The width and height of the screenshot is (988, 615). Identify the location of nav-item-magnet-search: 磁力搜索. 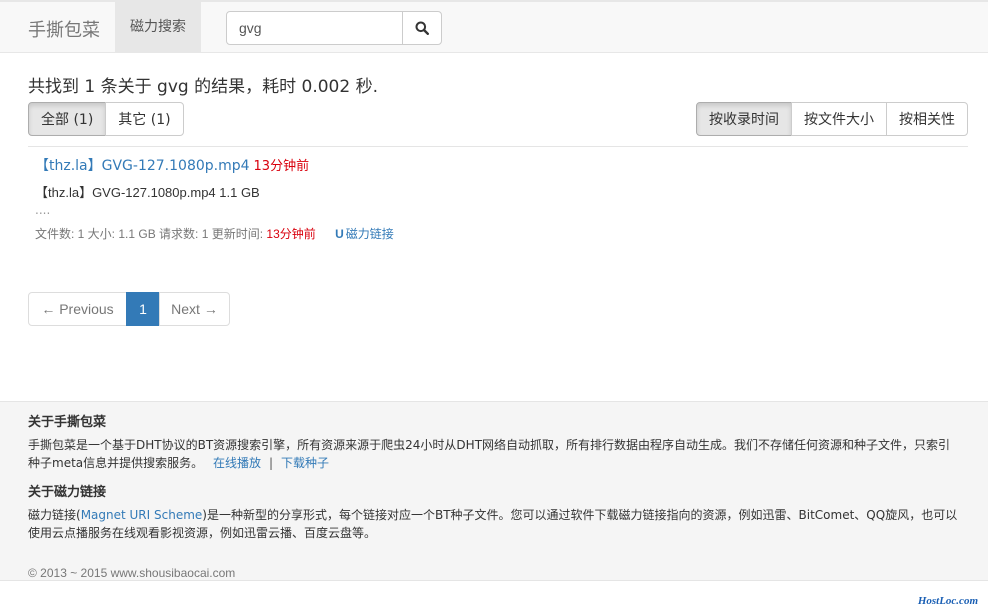
(158, 27).